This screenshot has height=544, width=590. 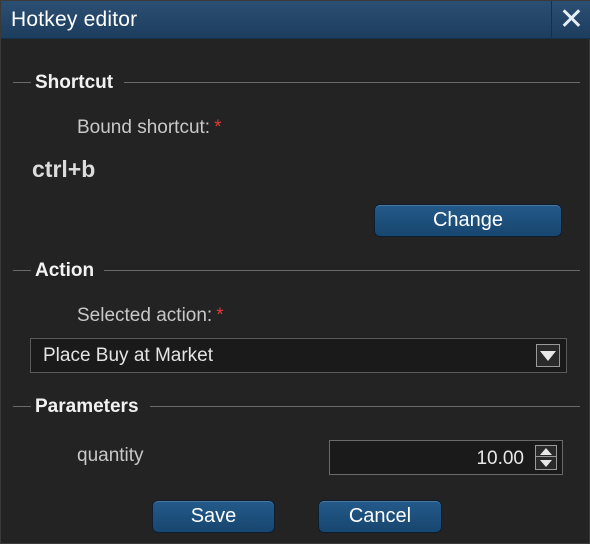 What do you see at coordinates (145, 315) in the screenshot?
I see `selected-action-label-text: Selected action:` at bounding box center [145, 315].